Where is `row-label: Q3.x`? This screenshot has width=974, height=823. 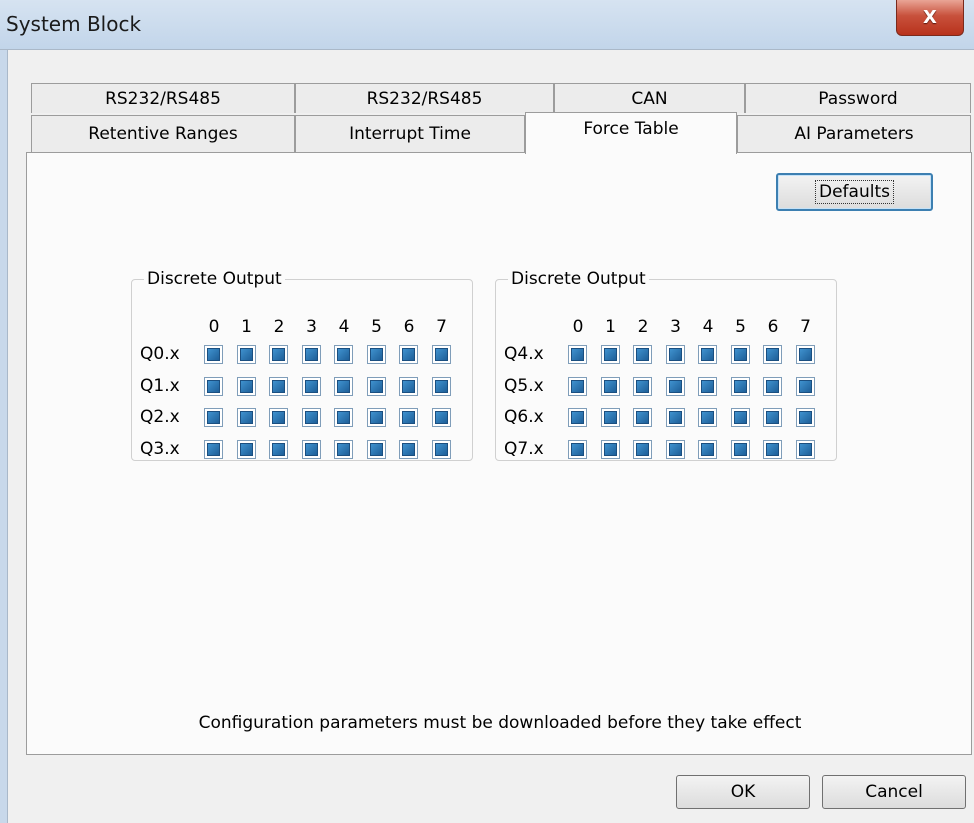 row-label: Q3.x is located at coordinates (160, 448).